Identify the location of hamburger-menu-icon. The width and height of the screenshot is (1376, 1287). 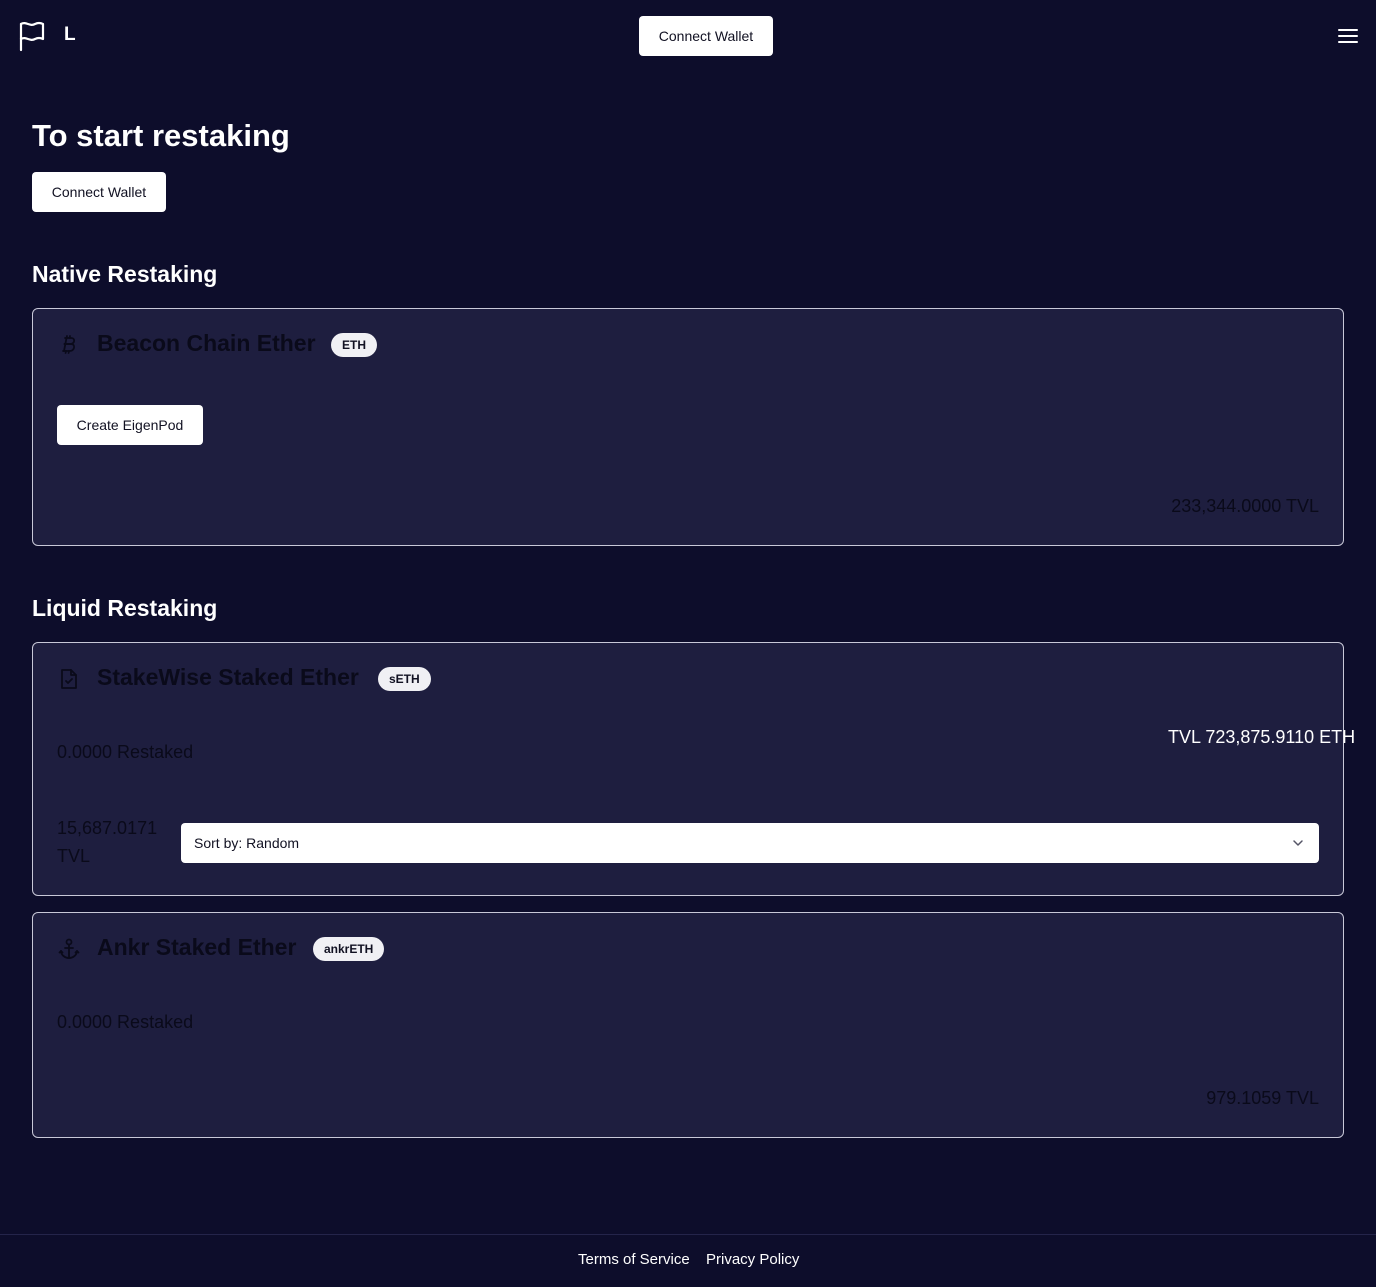
(1348, 36).